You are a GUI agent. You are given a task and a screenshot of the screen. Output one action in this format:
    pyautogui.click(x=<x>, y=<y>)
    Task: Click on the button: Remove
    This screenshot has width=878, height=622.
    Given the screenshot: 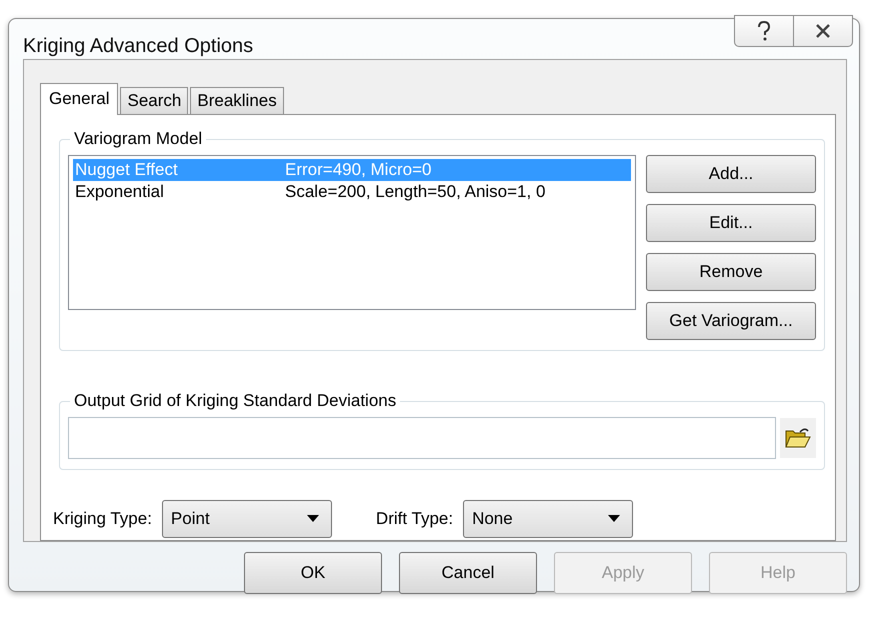 What is the action you would take?
    pyautogui.click(x=731, y=272)
    